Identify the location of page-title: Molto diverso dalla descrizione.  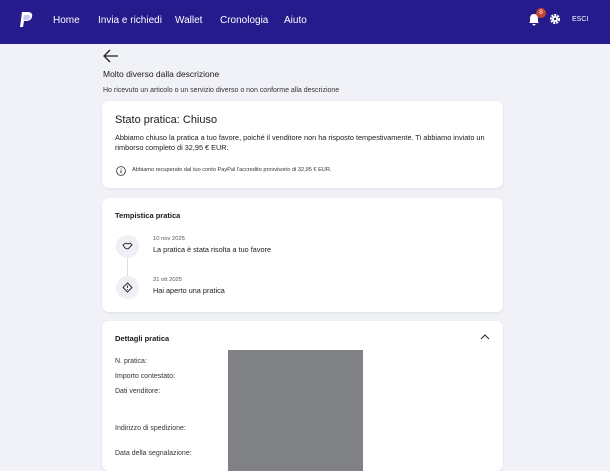
(161, 74).